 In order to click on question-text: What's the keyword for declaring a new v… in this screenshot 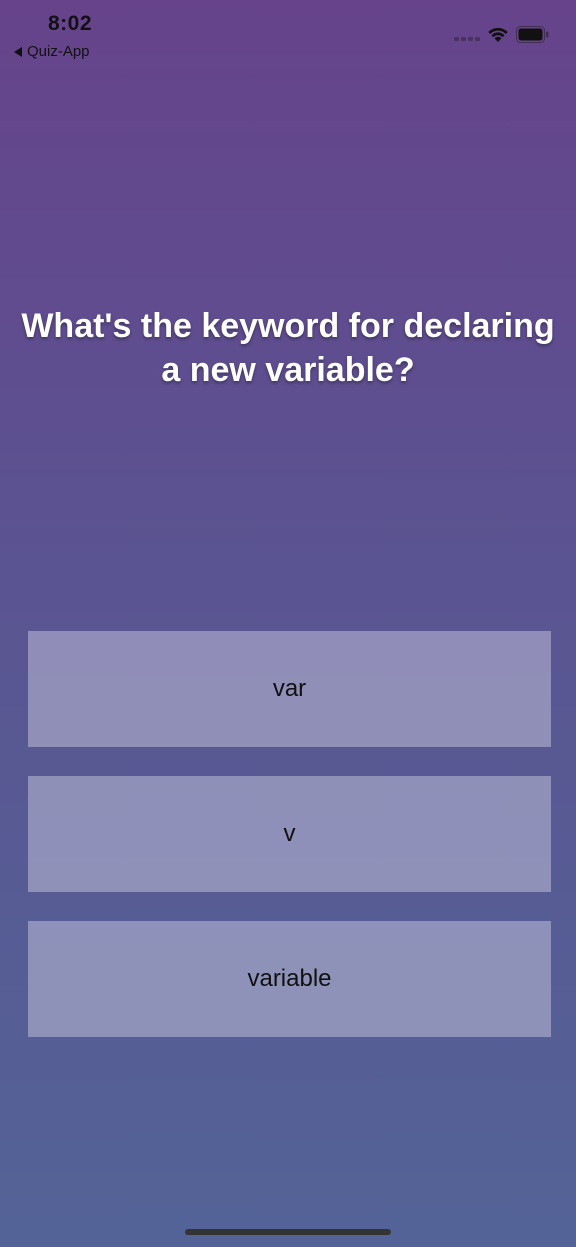, I will do `click(288, 348)`.